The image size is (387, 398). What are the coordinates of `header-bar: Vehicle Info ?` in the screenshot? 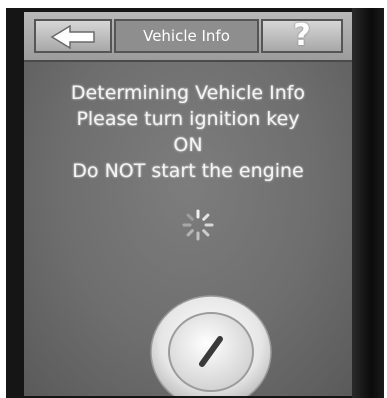 It's located at (188, 37).